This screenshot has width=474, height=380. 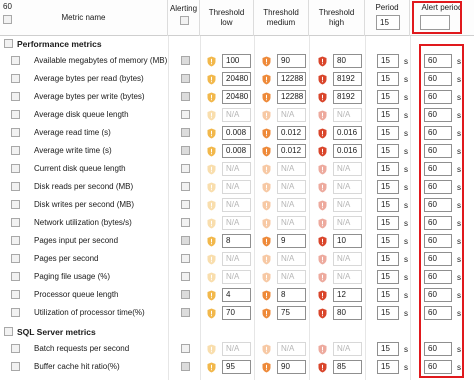 I want to click on threshold-high-input: 80, so click(x=347, y=61).